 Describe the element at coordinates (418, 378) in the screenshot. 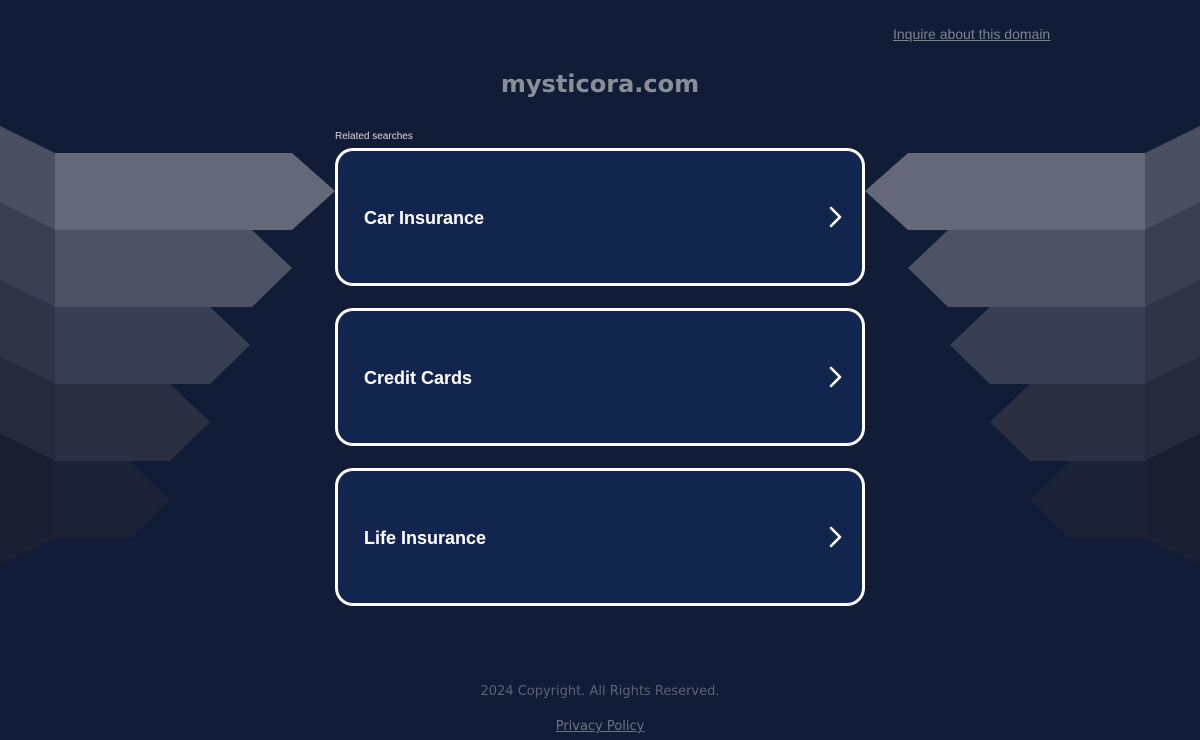

I see `related-link-label: Credit Cards` at that location.